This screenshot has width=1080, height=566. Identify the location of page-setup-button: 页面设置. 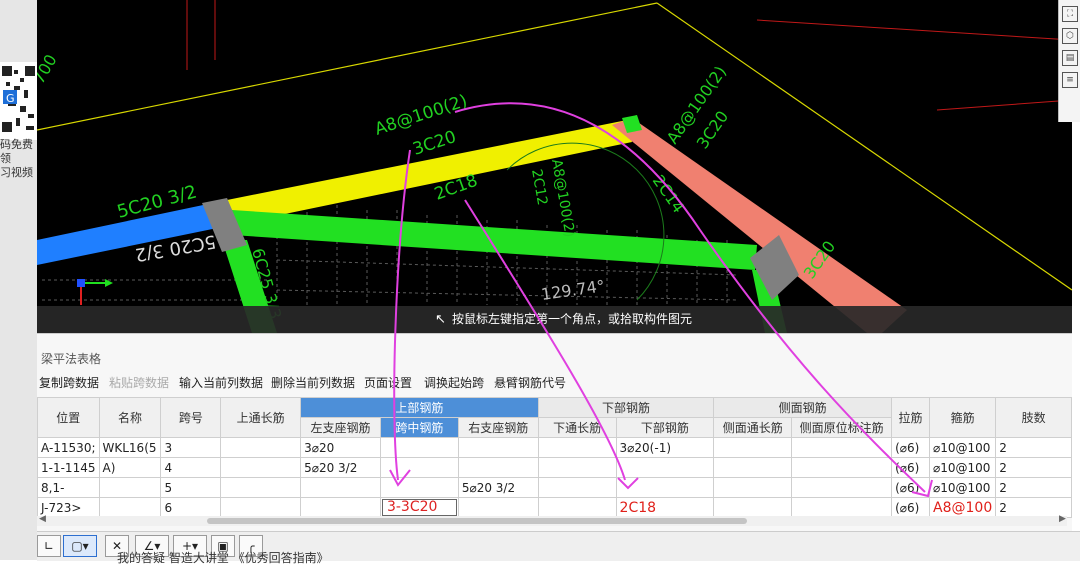
(388, 382).